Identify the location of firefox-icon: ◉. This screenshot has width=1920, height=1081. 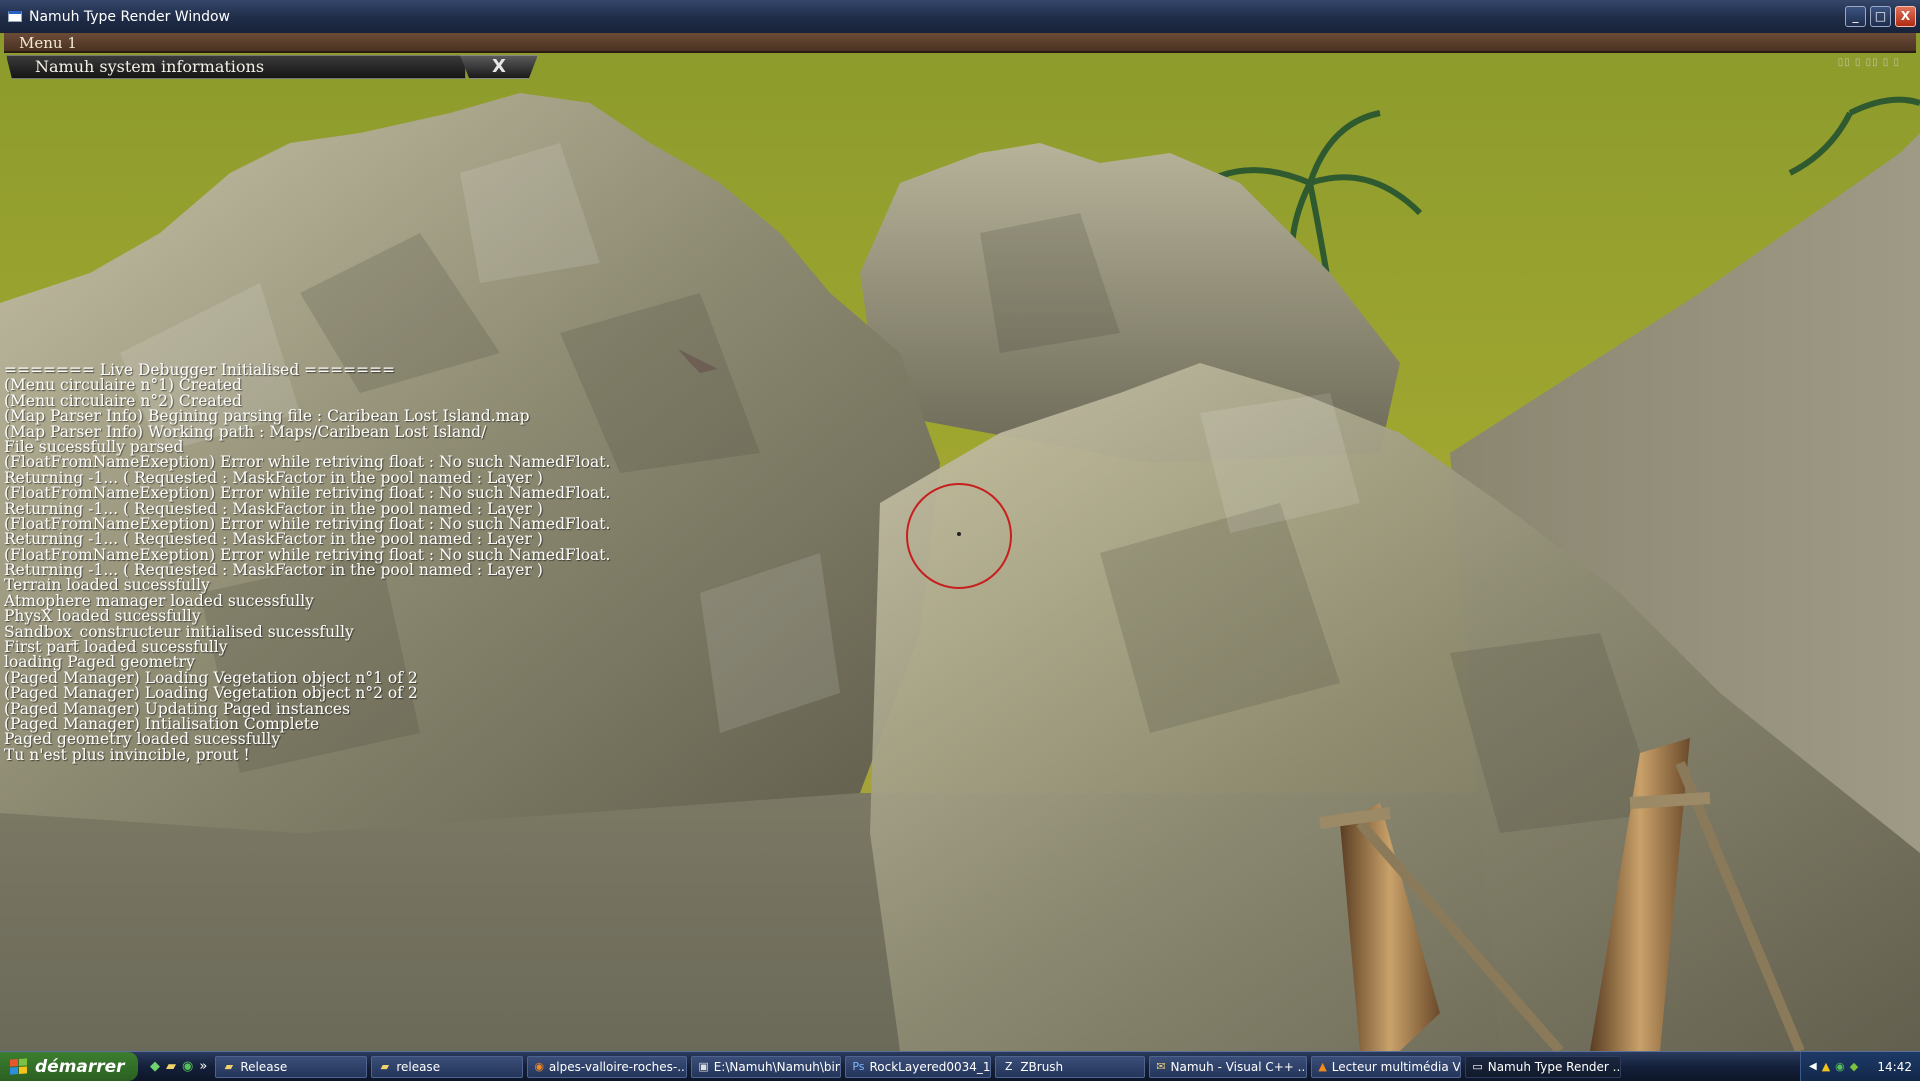
(539, 1066).